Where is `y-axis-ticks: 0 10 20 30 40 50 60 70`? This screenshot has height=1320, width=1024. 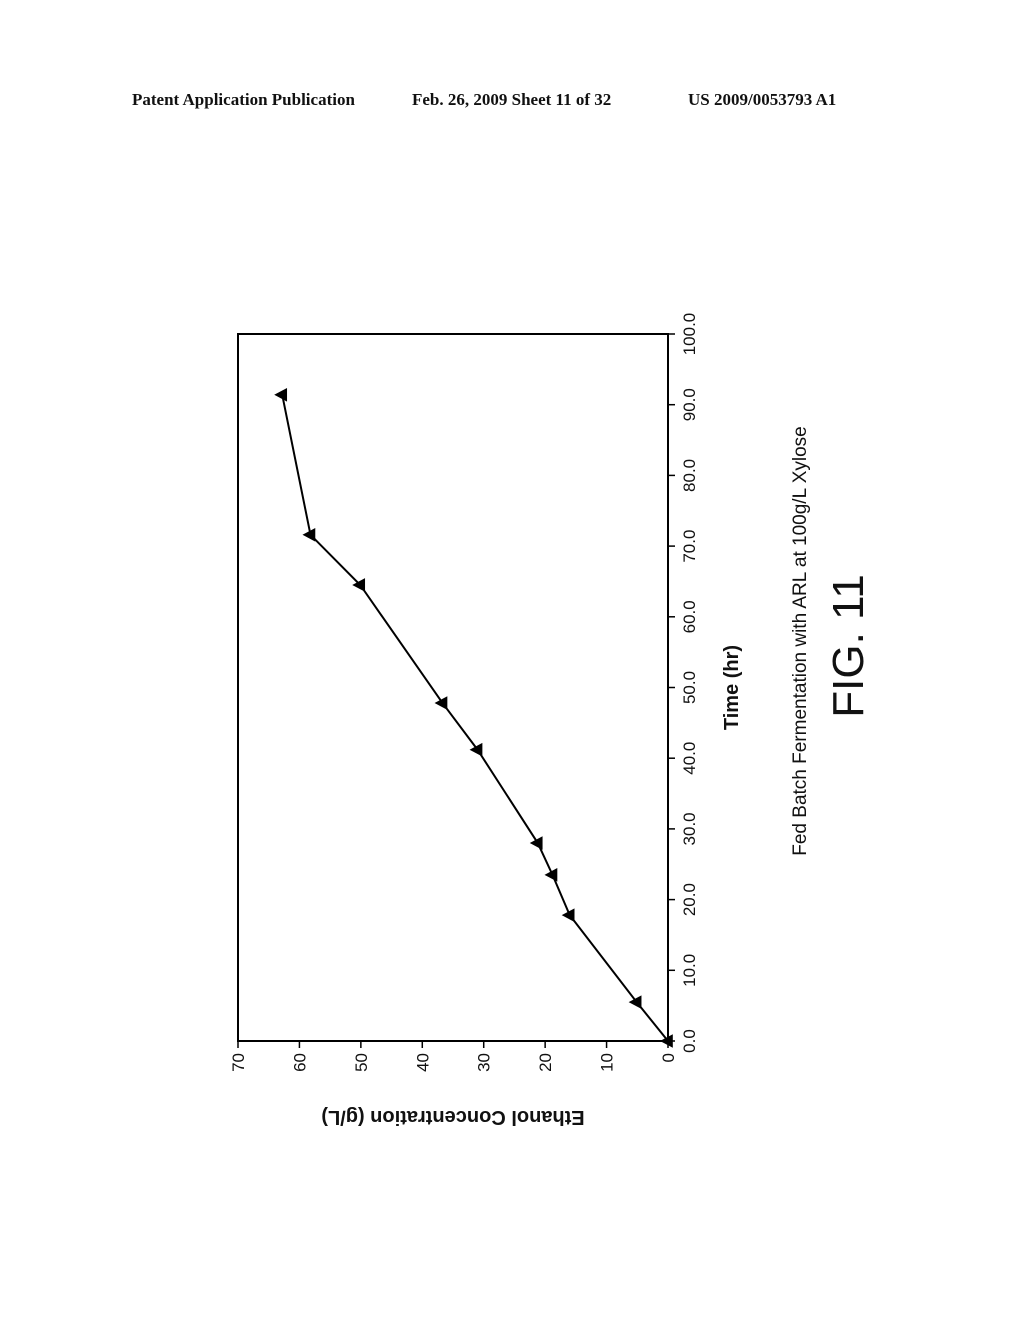
y-axis-ticks: 0 10 20 30 40 50 60 70 is located at coordinates (453, 1056).